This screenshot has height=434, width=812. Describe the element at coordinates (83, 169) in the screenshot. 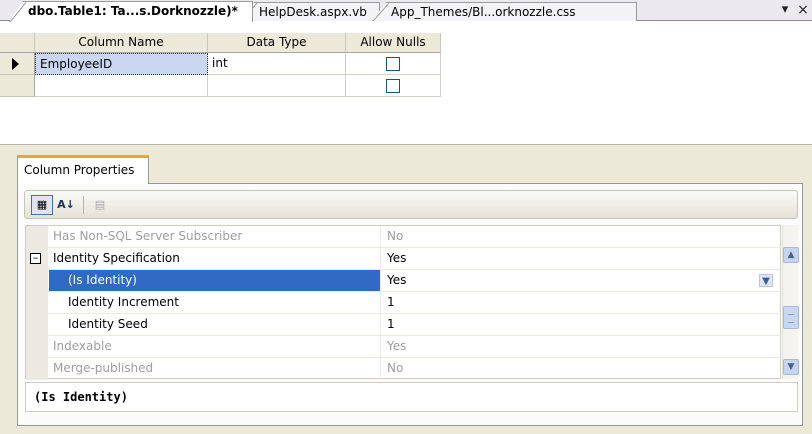

I see `tab-column-properties: Column Properties` at that location.